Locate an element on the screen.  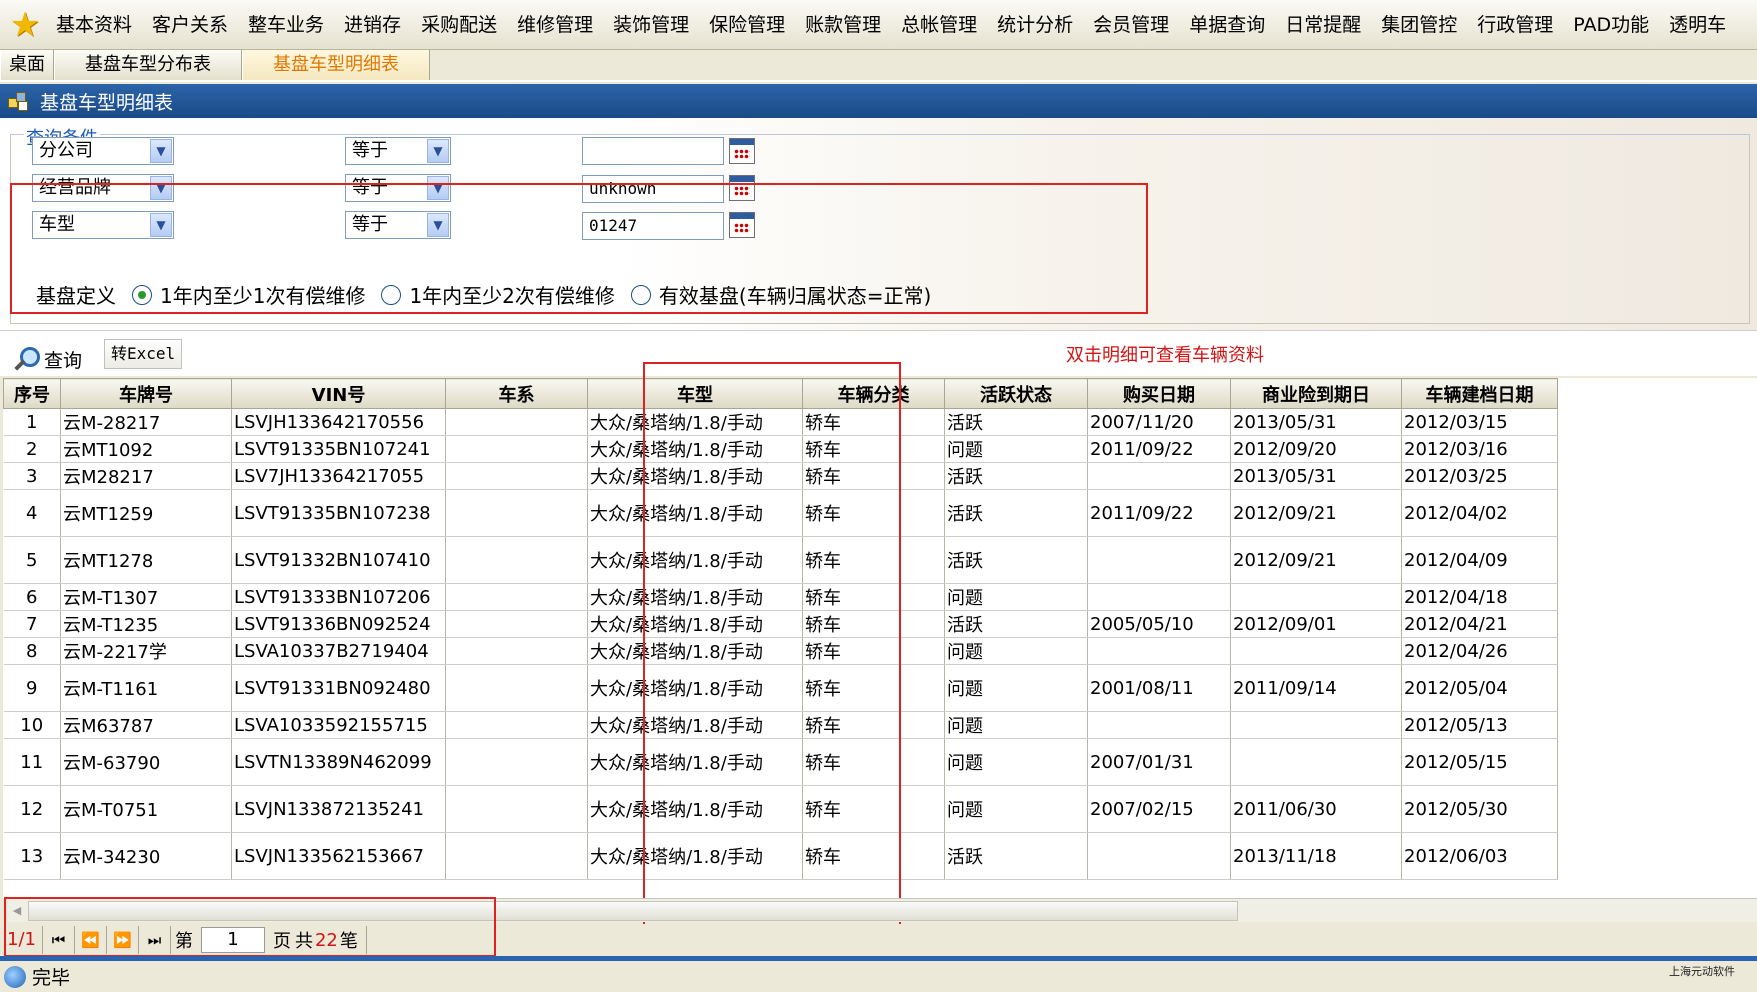
table-cell: 2012/09/20 is located at coordinates (1316, 449).